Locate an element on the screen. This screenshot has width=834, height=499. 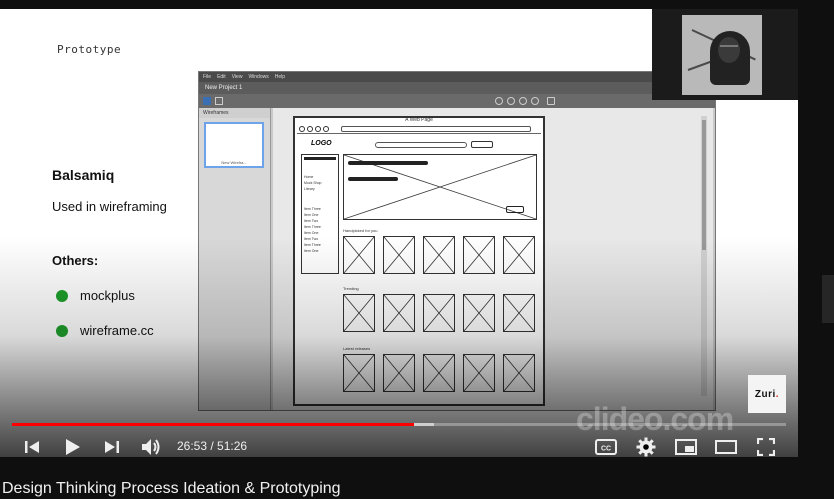
mock-hero-image is located at coordinates (440, 187).